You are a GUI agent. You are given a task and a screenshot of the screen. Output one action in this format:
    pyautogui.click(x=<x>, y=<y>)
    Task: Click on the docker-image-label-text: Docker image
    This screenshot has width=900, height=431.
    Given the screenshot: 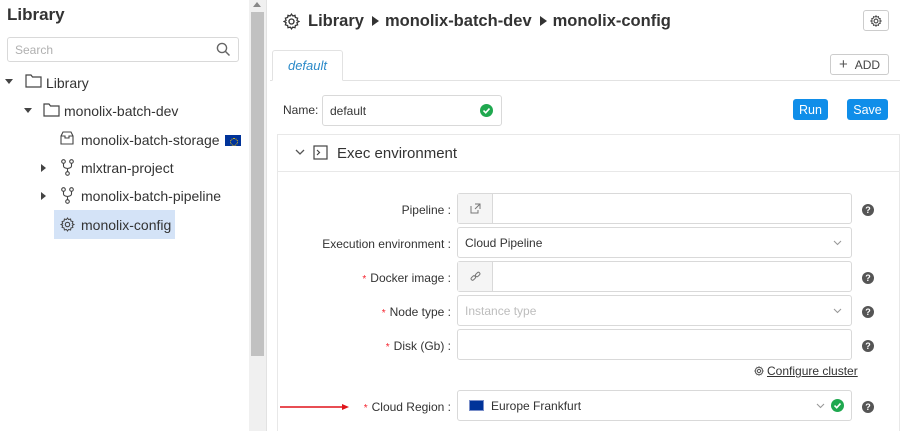 What is the action you would take?
    pyautogui.click(x=407, y=278)
    